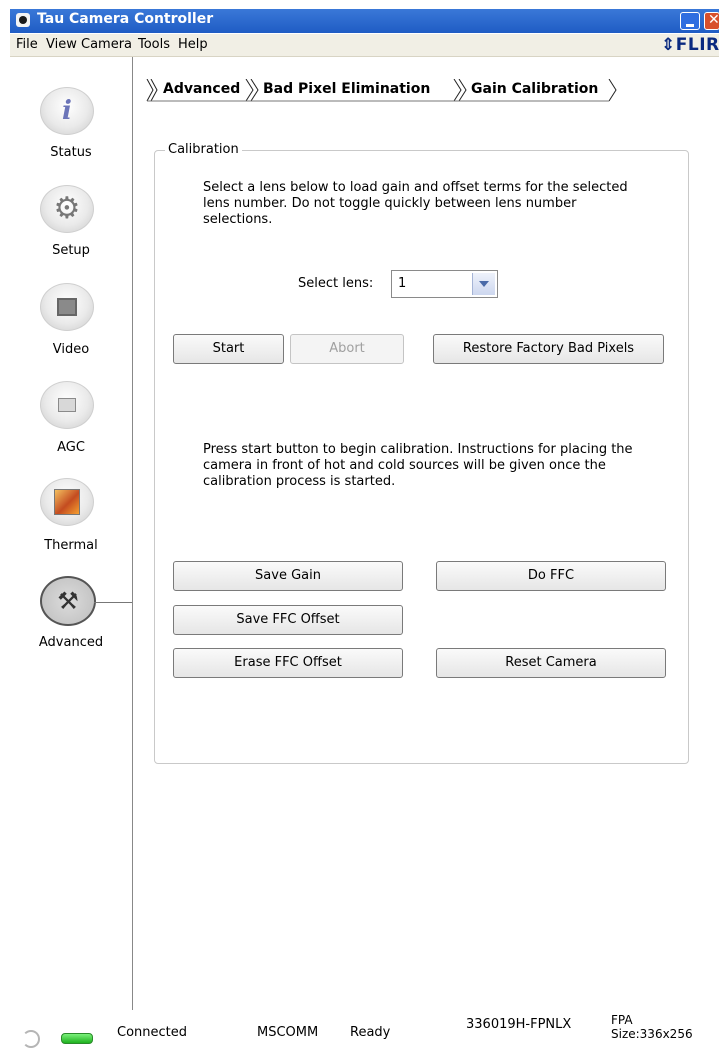 The width and height of the screenshot is (719, 1053). Describe the element at coordinates (548, 349) in the screenshot. I see `restore-factory-bad-pixels-button: Restore Factory Bad Pixels` at that location.